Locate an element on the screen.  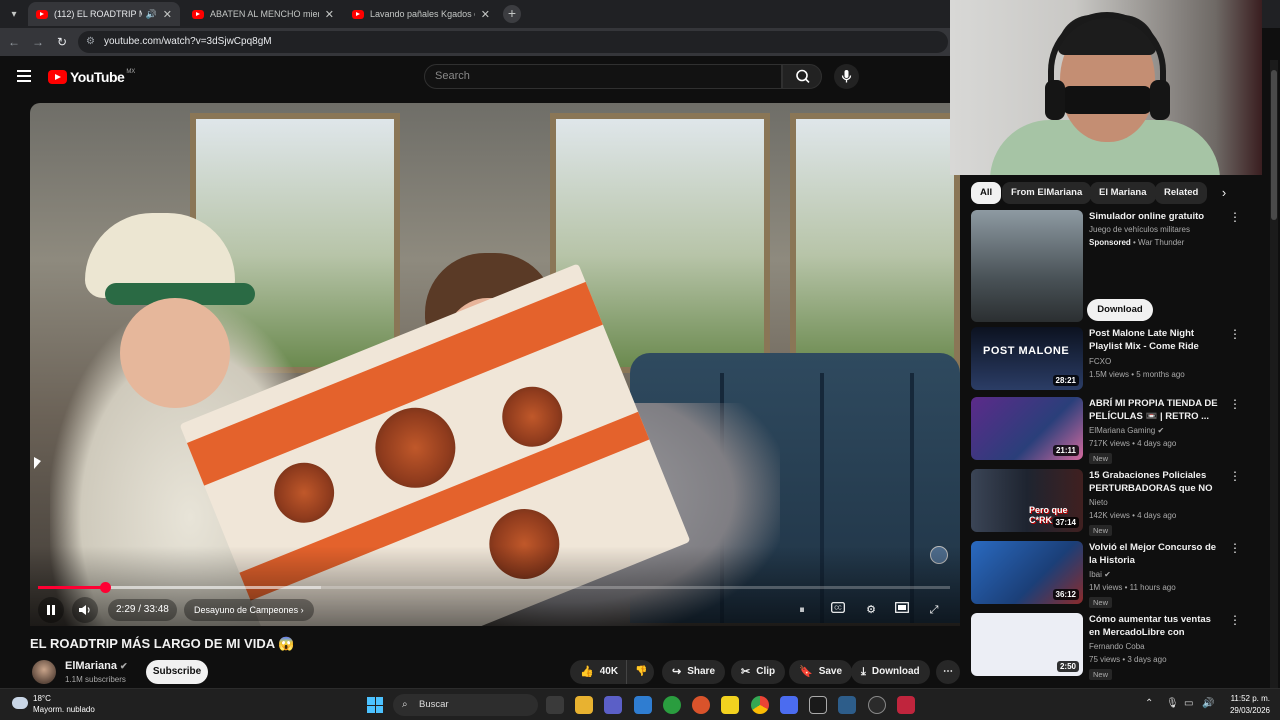
clip-button: ✂ Clip is located at coordinates (758, 672).